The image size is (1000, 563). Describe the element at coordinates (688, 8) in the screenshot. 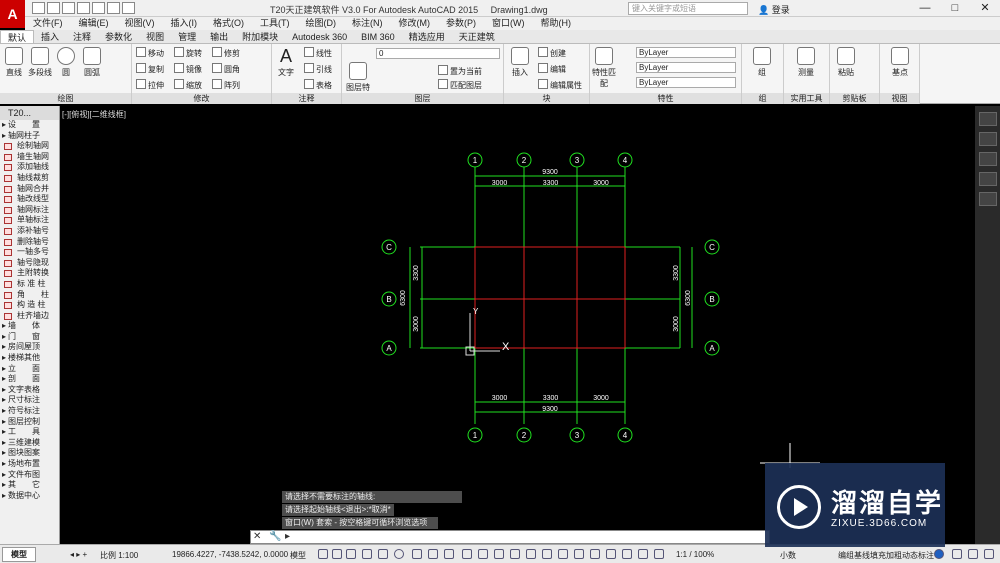

I see `help-search-input: 键入关键字或短语` at that location.